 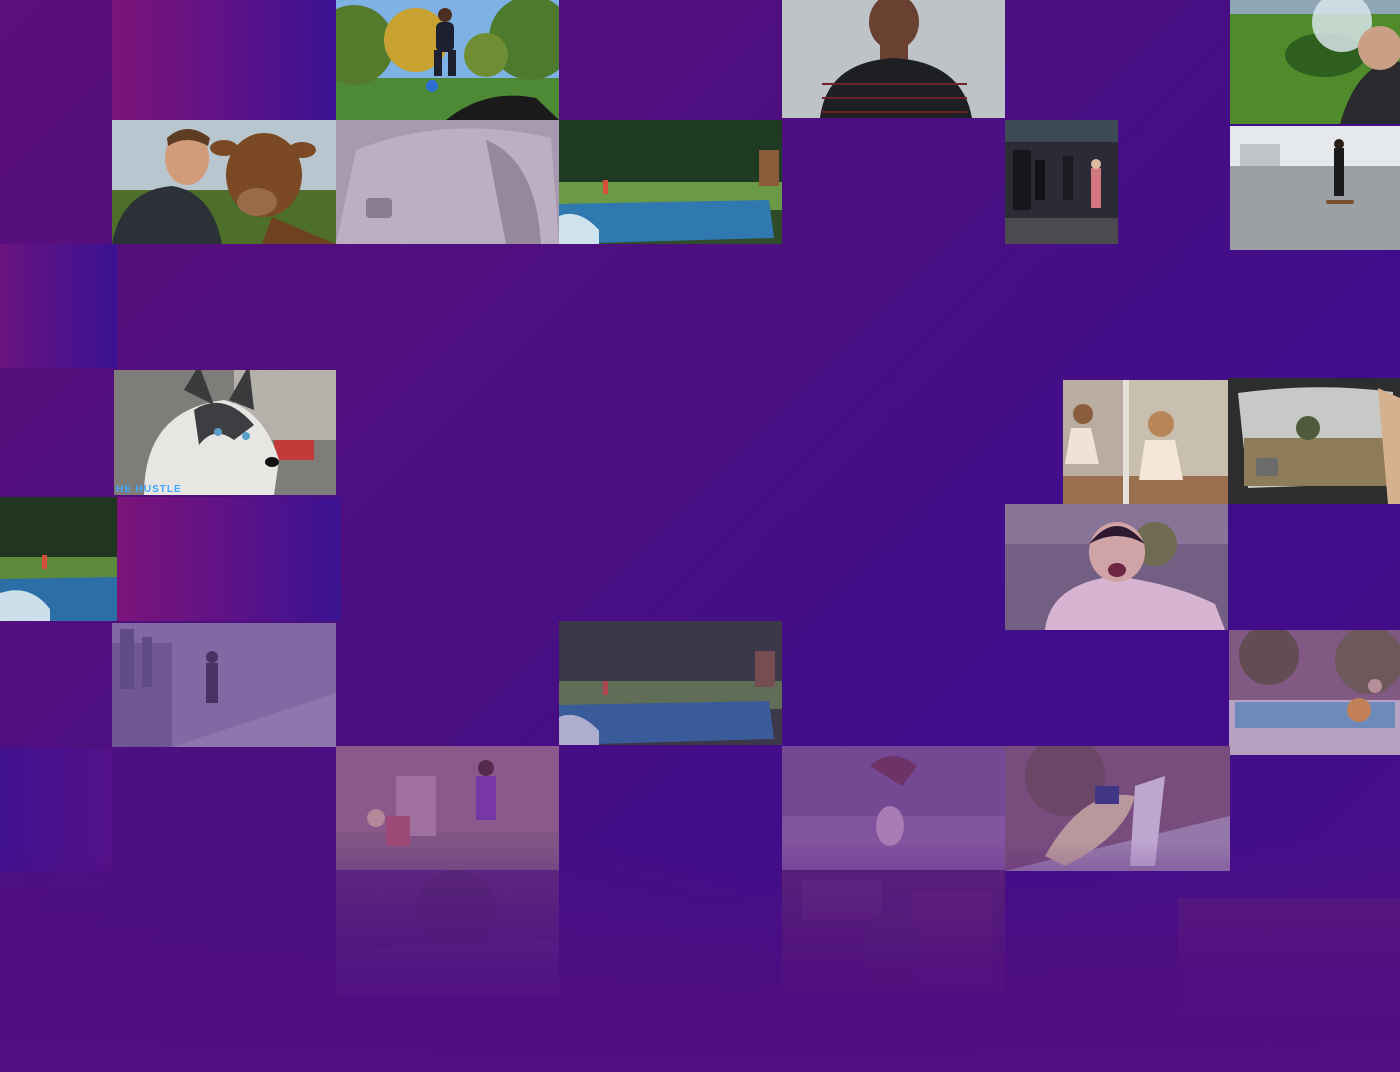 What do you see at coordinates (1061, 182) in the screenshot?
I see `thumbnail-crowd-street-dark` at bounding box center [1061, 182].